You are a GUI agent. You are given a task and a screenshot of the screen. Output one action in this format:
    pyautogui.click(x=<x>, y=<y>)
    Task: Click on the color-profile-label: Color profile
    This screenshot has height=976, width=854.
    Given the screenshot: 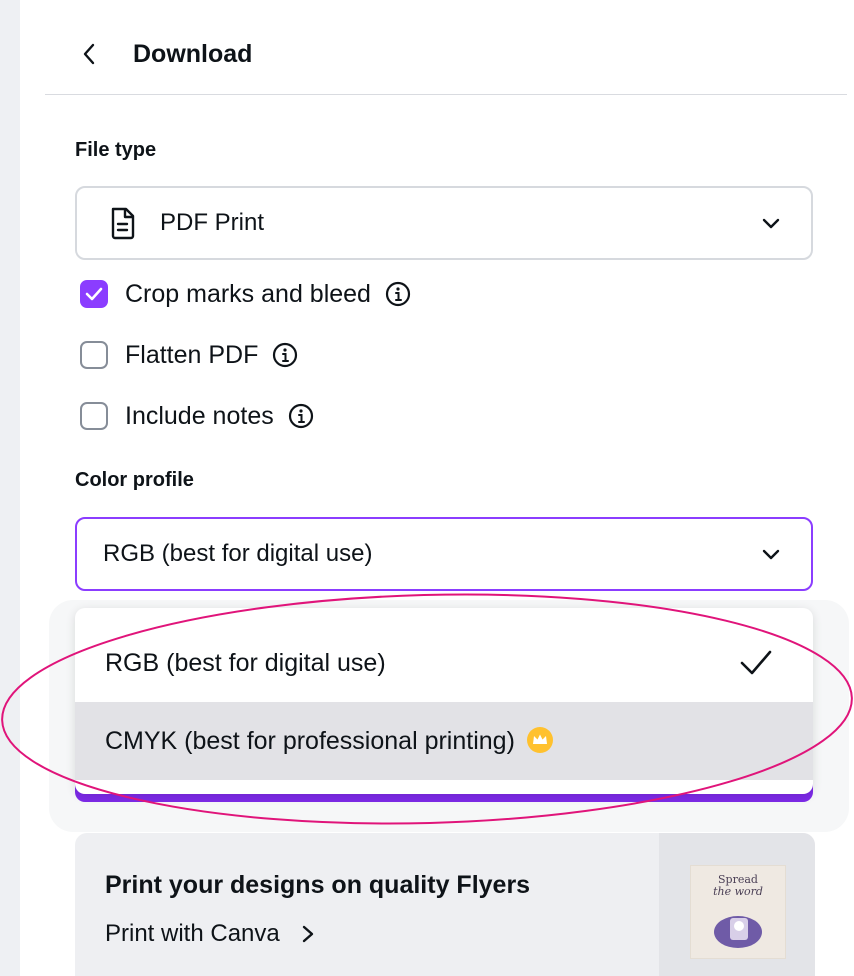 What is the action you would take?
    pyautogui.click(x=134, y=480)
    